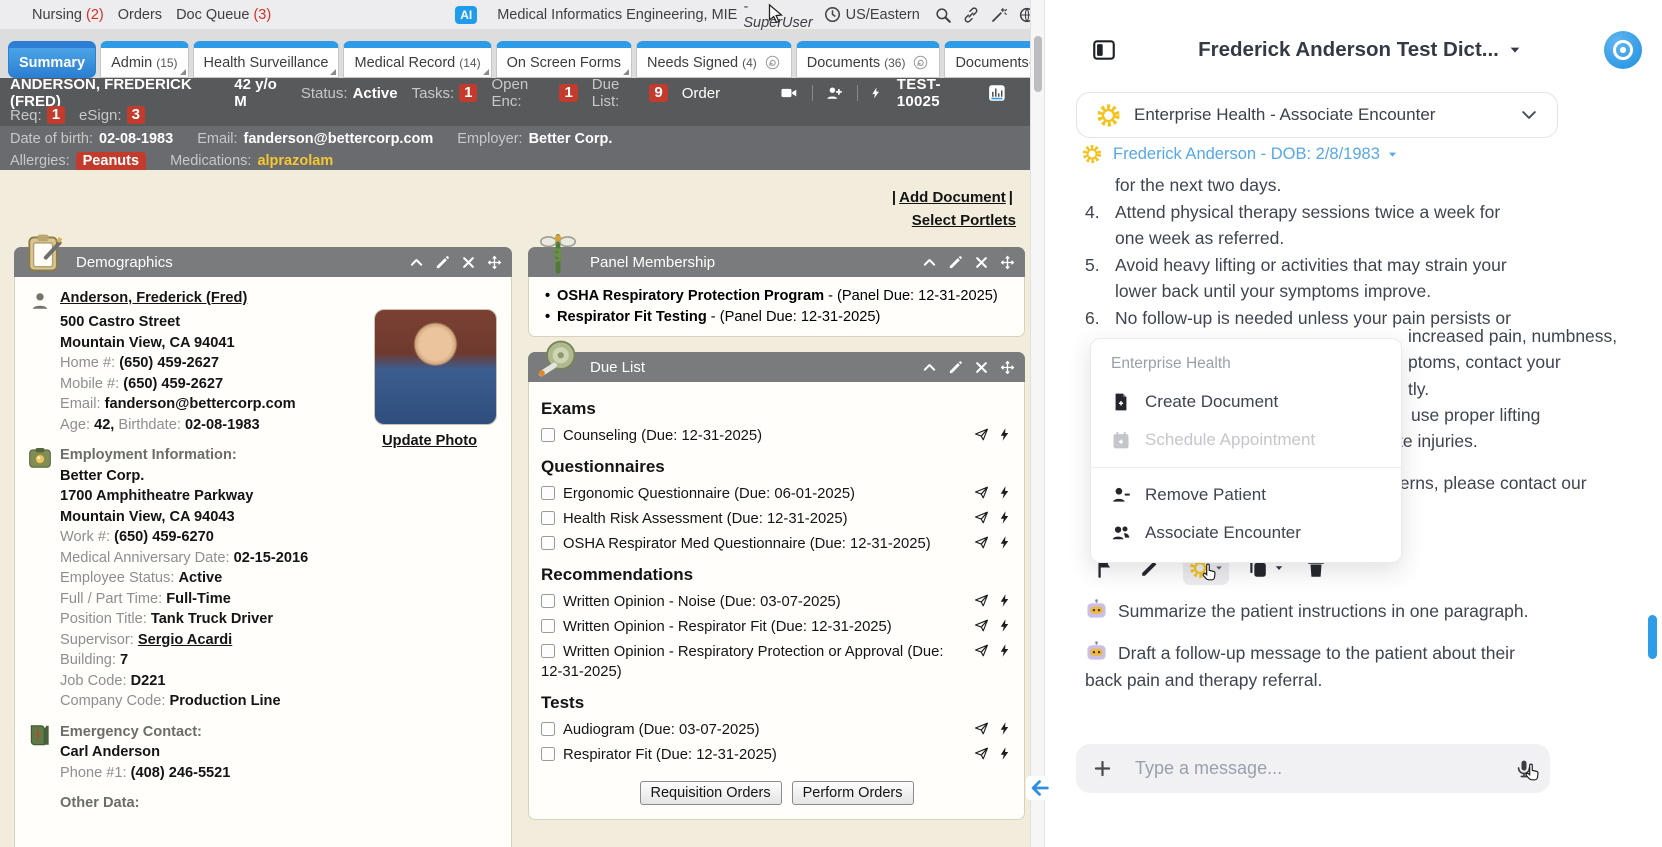 The image size is (1662, 847). What do you see at coordinates (999, 15) in the screenshot?
I see `wand-icon` at bounding box center [999, 15].